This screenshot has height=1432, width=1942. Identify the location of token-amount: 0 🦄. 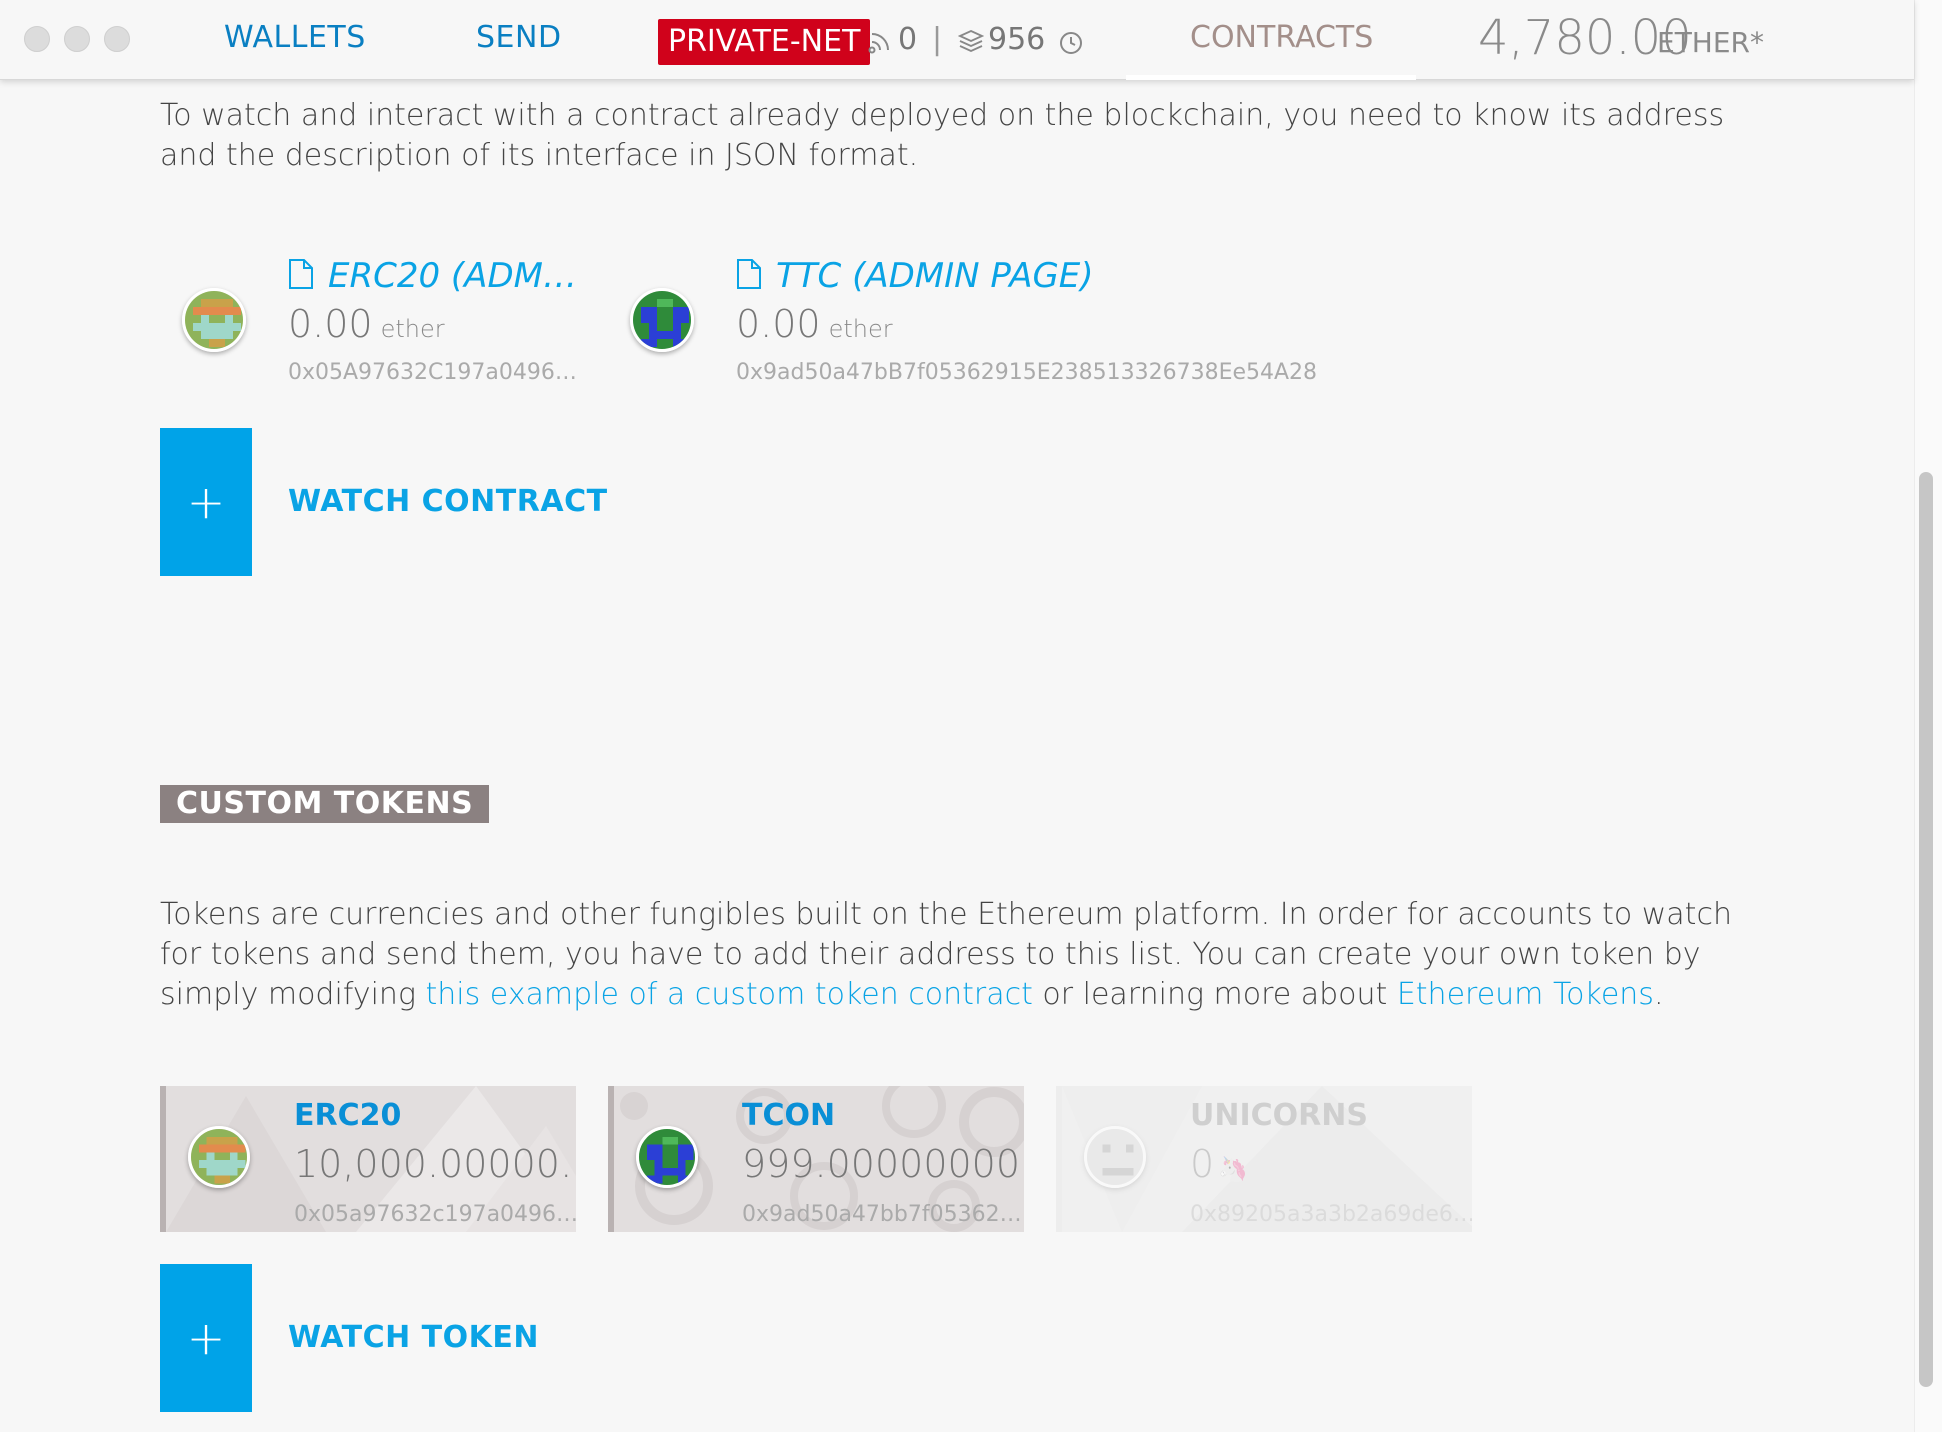
(1219, 1164).